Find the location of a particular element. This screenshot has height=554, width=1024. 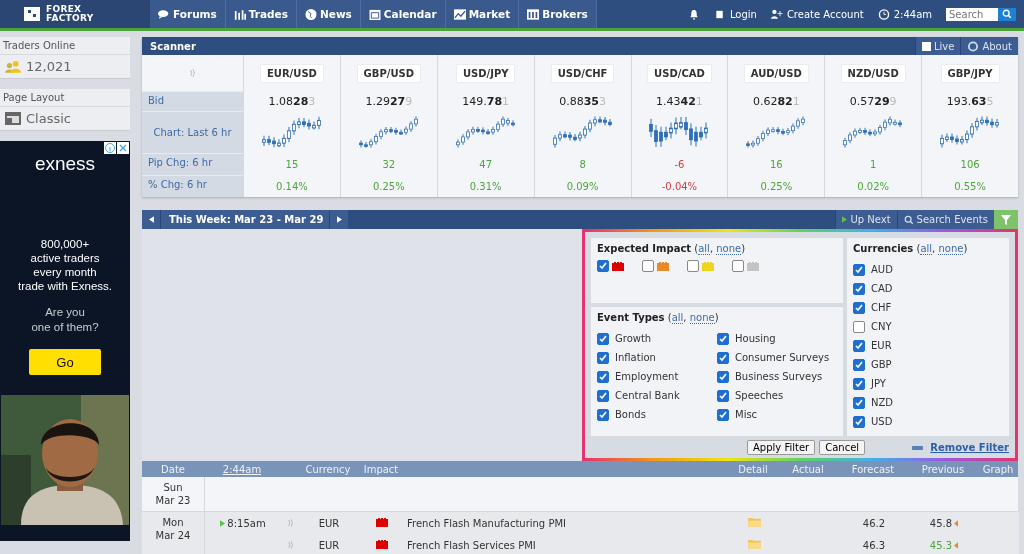

layout-value: Classic is located at coordinates (48, 118).